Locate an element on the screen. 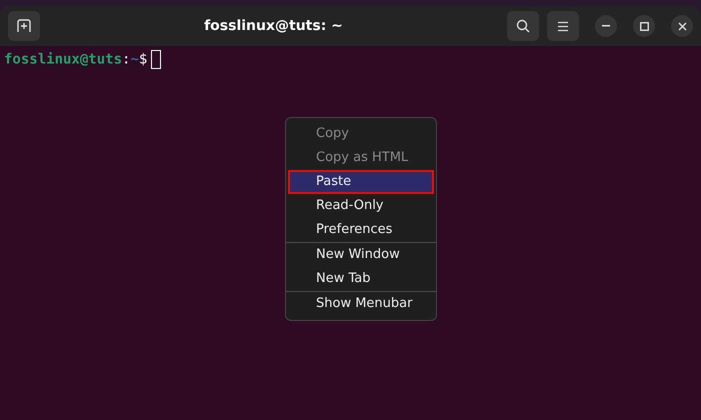  prompt-path: ~ is located at coordinates (134, 59).